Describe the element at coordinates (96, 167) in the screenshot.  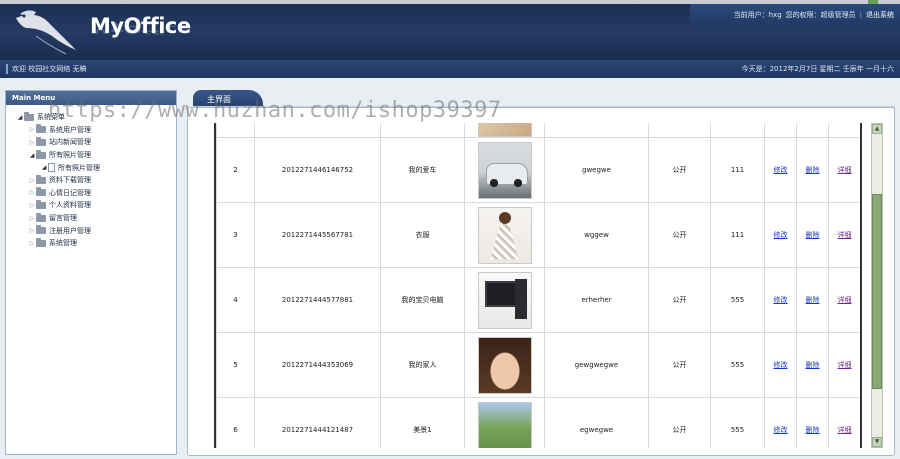
I see `sidebar-item-all-photos: ◢ 所有照片管理` at that location.